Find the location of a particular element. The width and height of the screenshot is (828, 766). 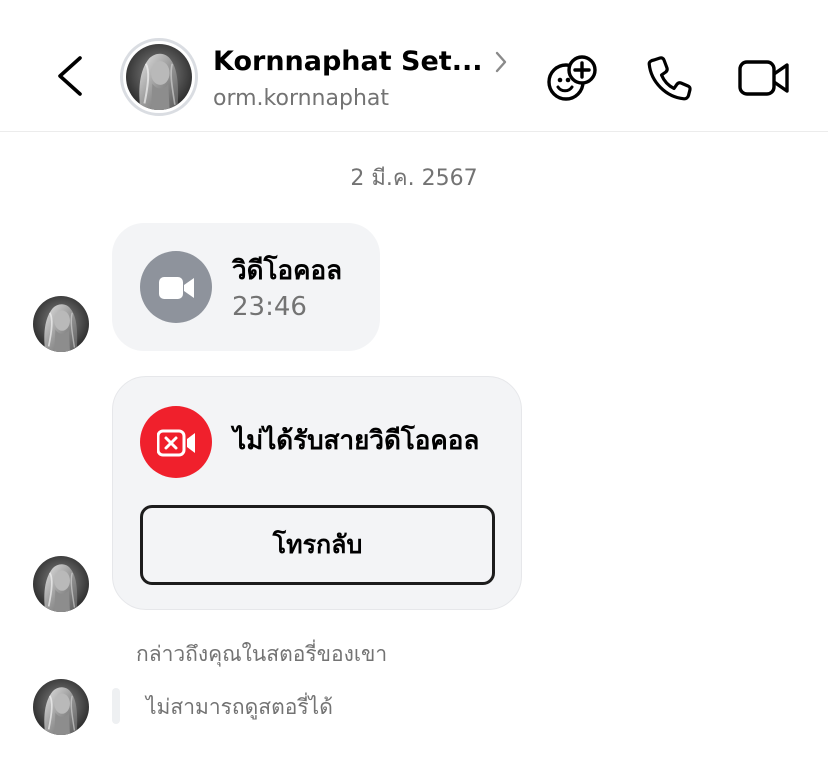

call-title: วิดีโอคอล is located at coordinates (287, 271).